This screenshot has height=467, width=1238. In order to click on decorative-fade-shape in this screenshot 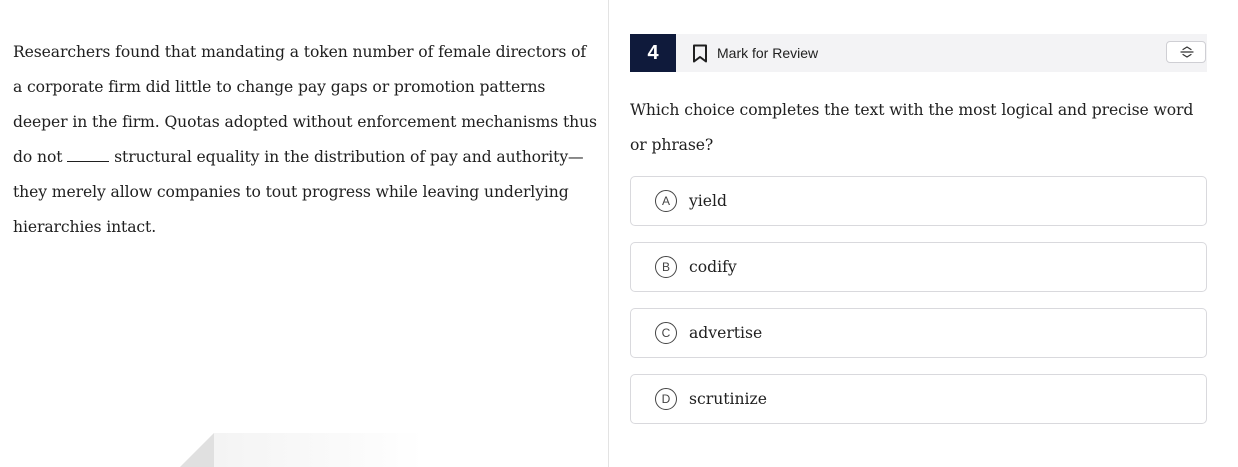, I will do `click(319, 450)`.